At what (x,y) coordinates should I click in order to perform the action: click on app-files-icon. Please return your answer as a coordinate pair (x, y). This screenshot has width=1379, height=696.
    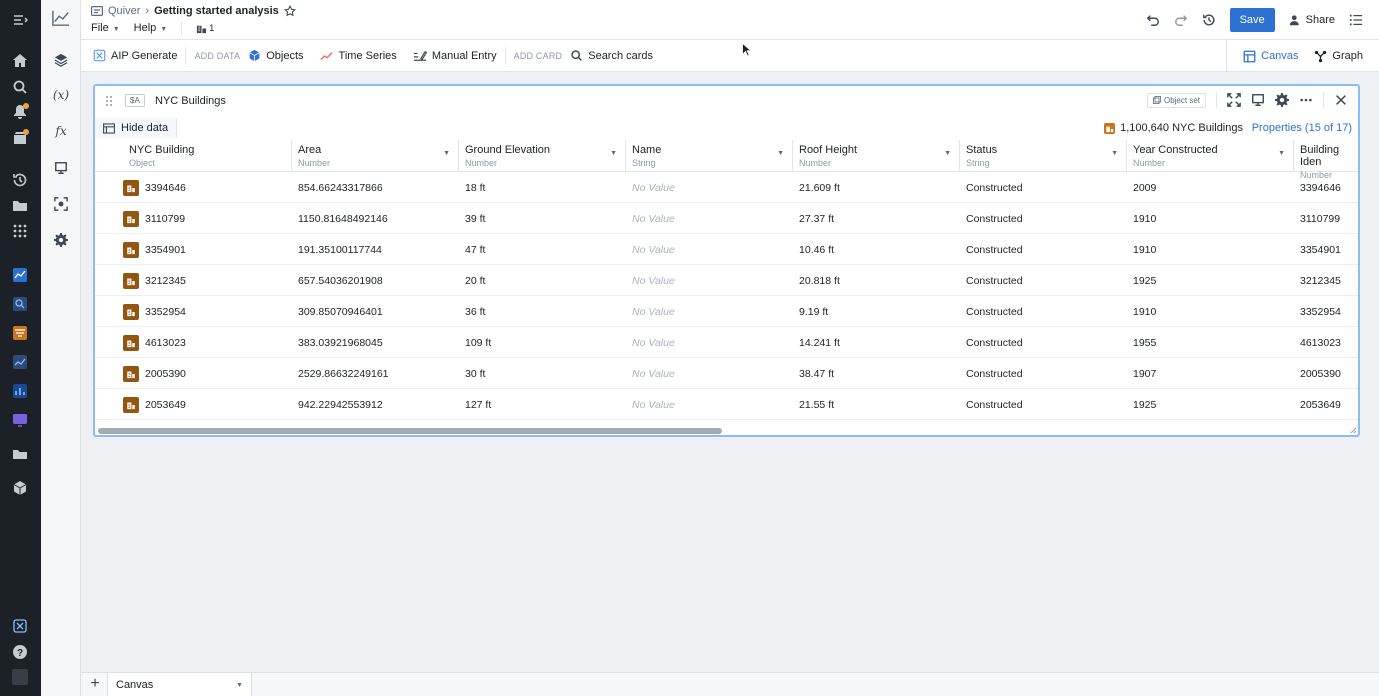
    Looking at the image, I should click on (20, 454).